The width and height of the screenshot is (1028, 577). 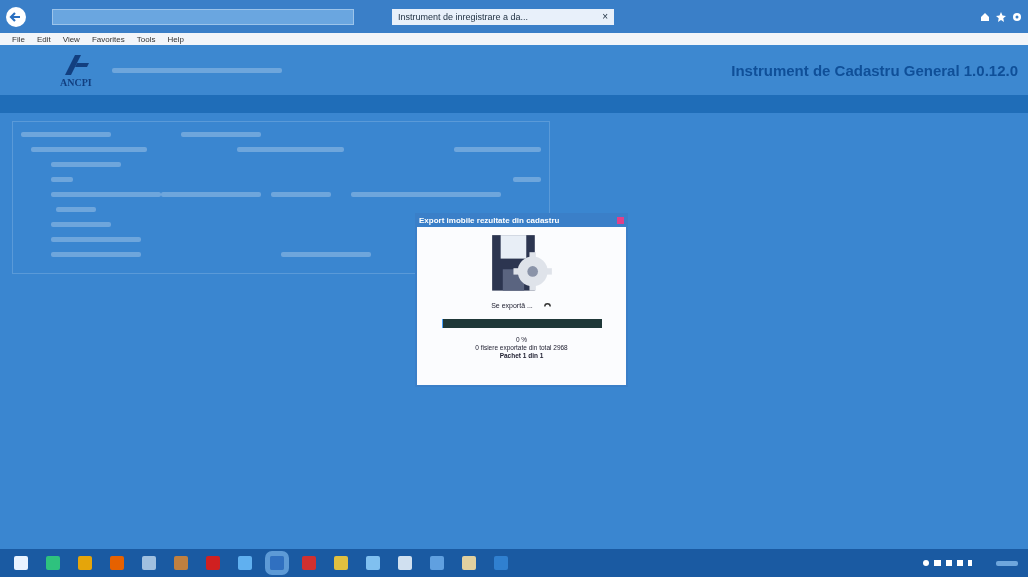 I want to click on menu-item: View, so click(x=71, y=39).